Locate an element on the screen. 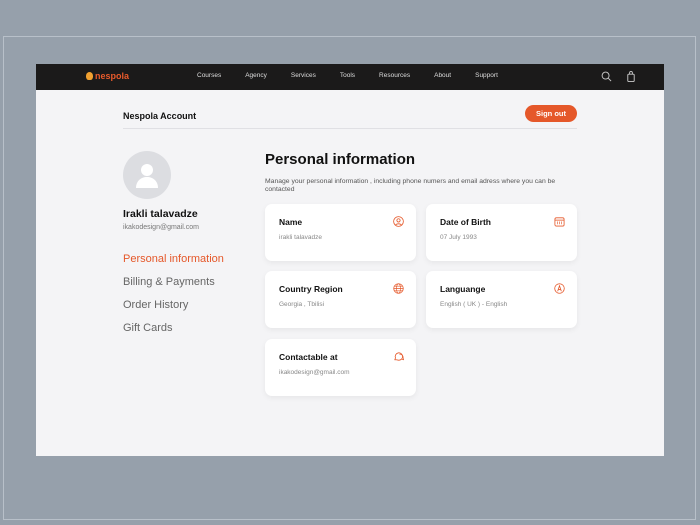  bag-icon is located at coordinates (631, 76).